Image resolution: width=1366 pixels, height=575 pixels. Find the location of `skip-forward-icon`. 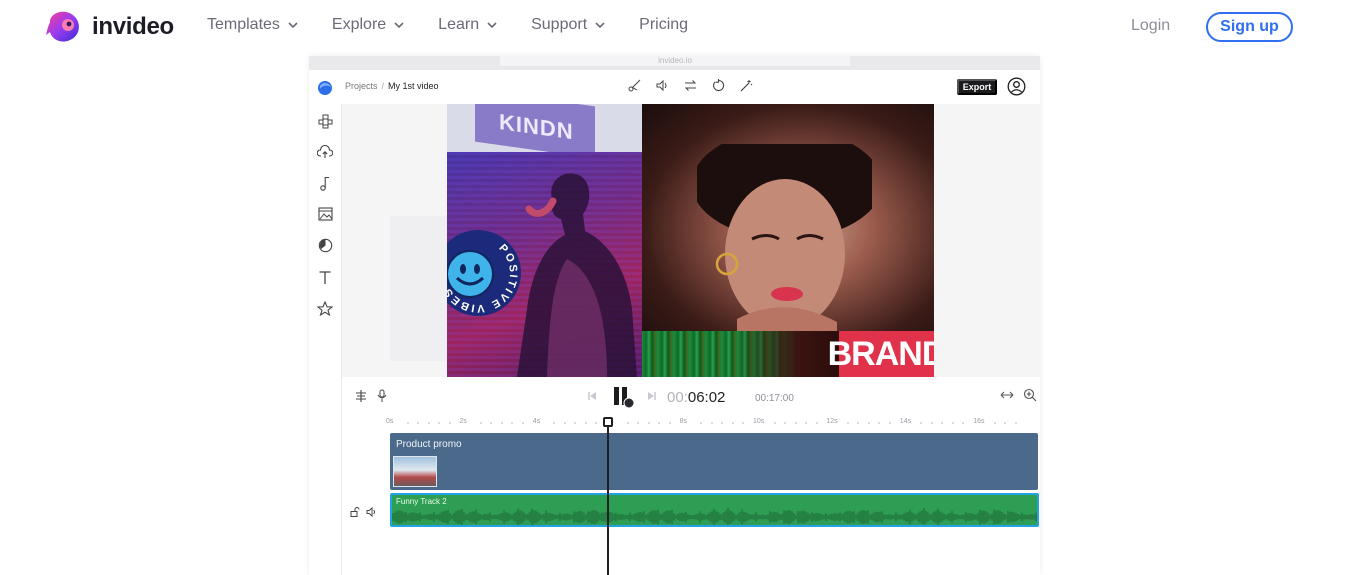

skip-forward-icon is located at coordinates (652, 396).